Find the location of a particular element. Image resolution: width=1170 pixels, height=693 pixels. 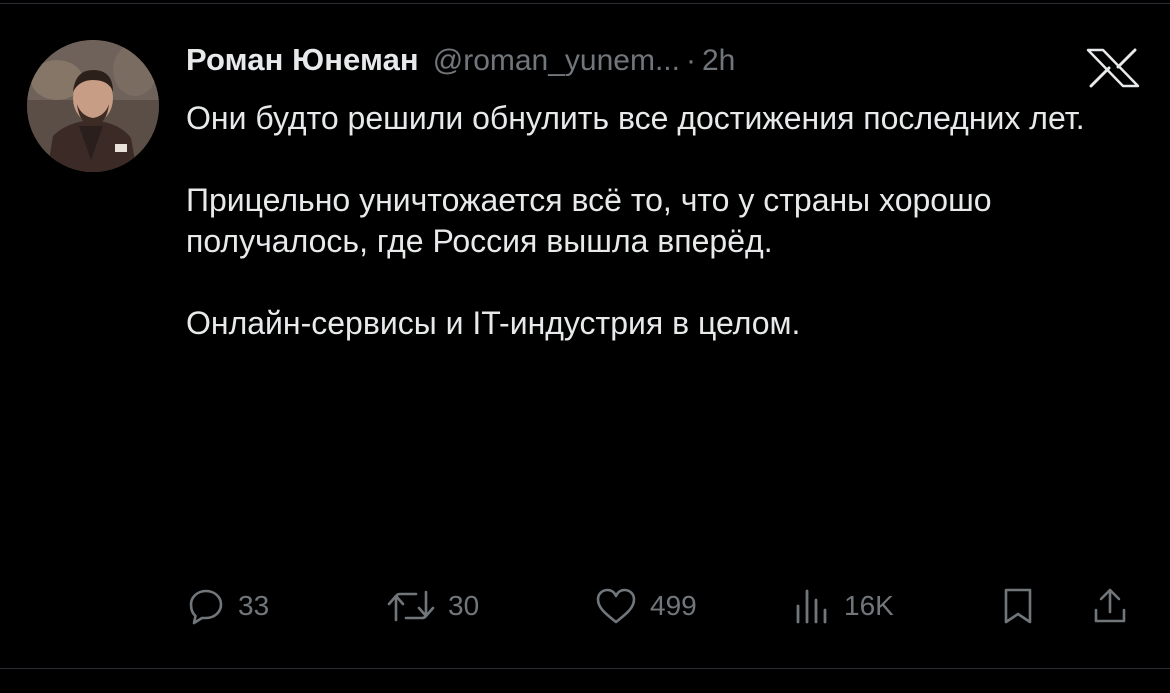

avatar-photo is located at coordinates (93, 106).